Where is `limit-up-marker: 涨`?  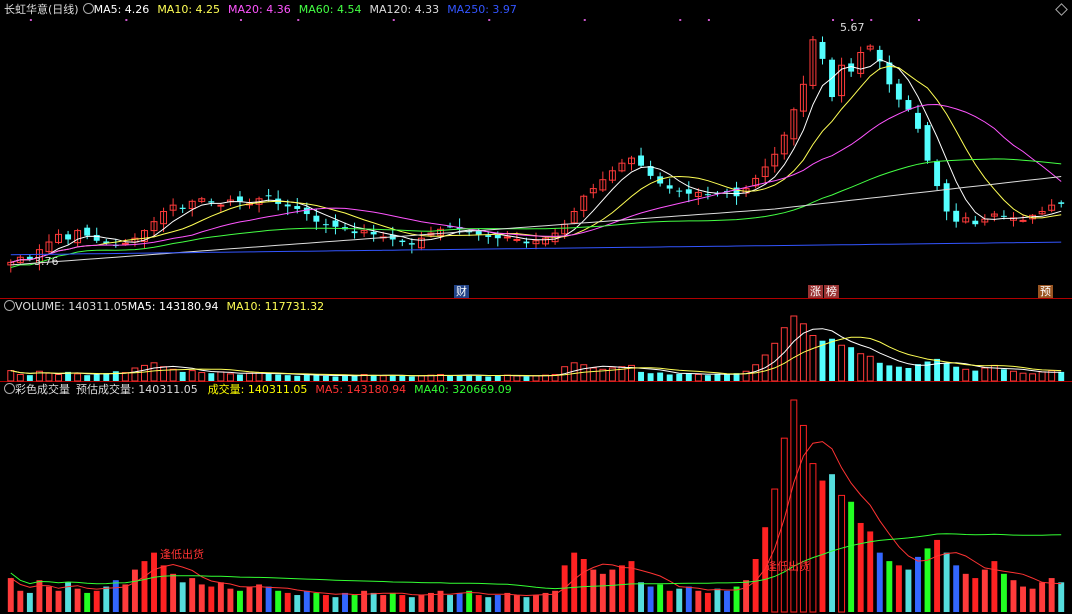
limit-up-marker: 涨 is located at coordinates (815, 291).